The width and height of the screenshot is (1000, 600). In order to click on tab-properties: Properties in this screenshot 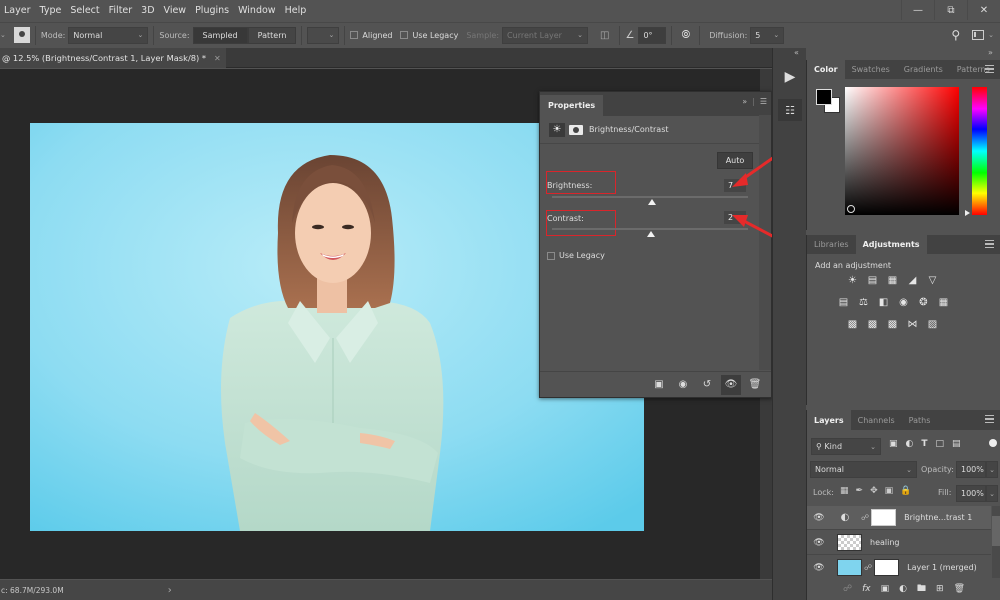, I will do `click(572, 105)`.